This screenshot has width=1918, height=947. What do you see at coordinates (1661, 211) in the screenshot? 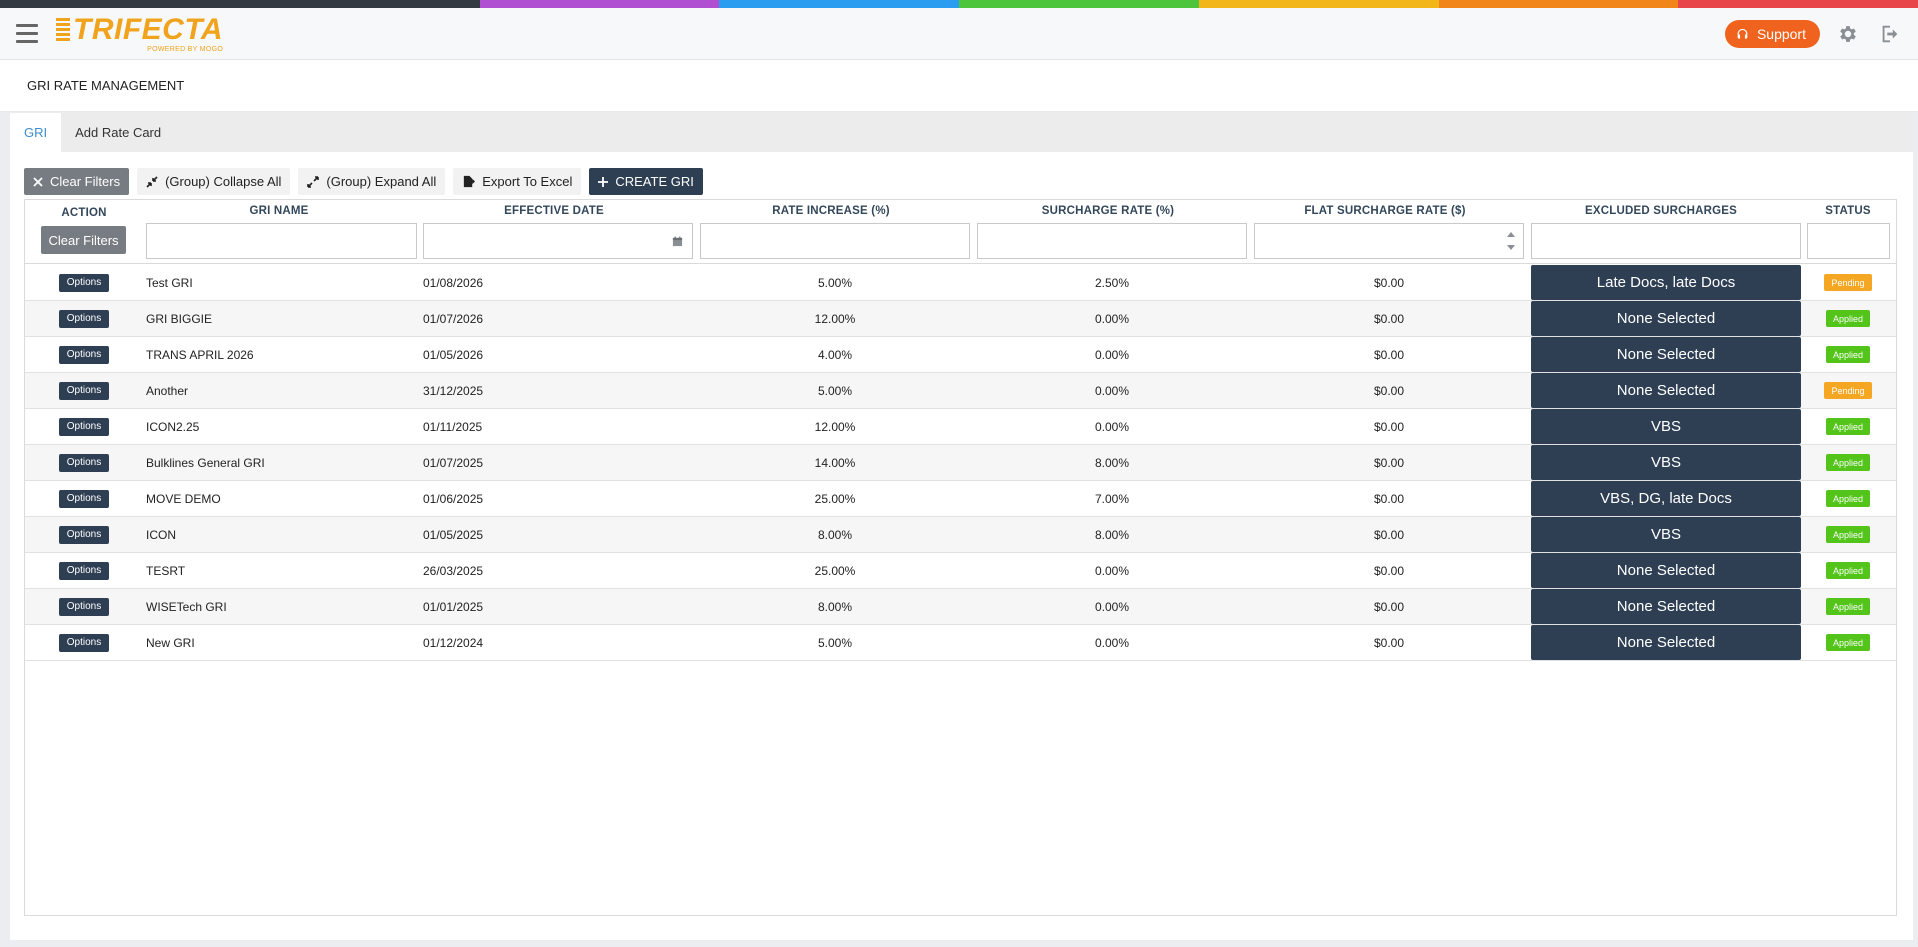
I see `column-header-excluded-surcharges: EXCLUDED SURCHARGES` at bounding box center [1661, 211].